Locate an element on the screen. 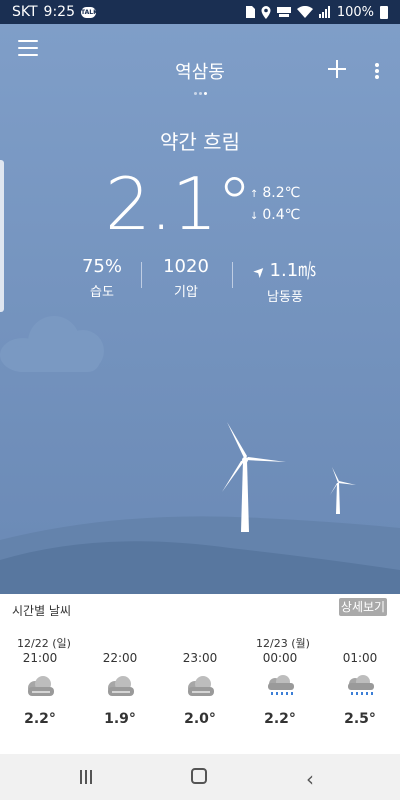  hourly-item: 01:00 2.5° is located at coordinates (360, 689).